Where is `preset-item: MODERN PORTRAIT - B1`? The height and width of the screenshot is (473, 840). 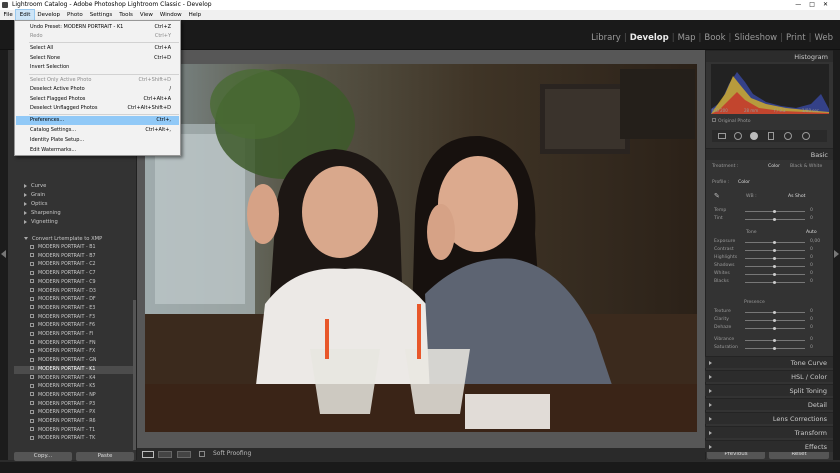 preset-item: MODERN PORTRAIT - B1 is located at coordinates (81, 248).